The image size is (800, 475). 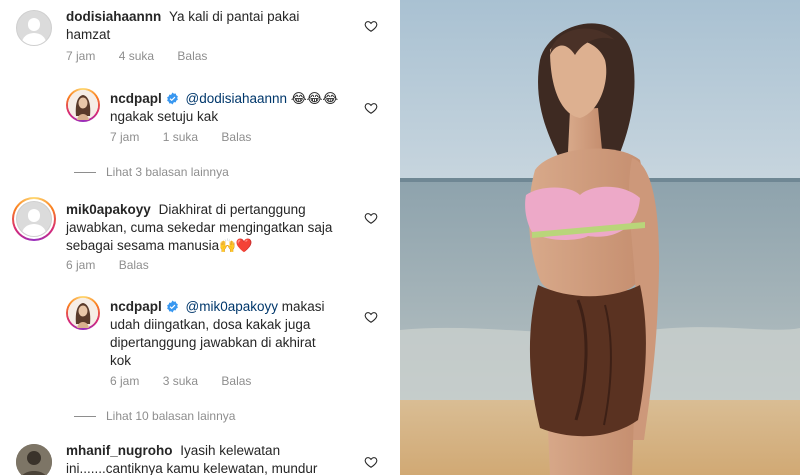 I want to click on comment-time: 6 jam, so click(x=81, y=265).